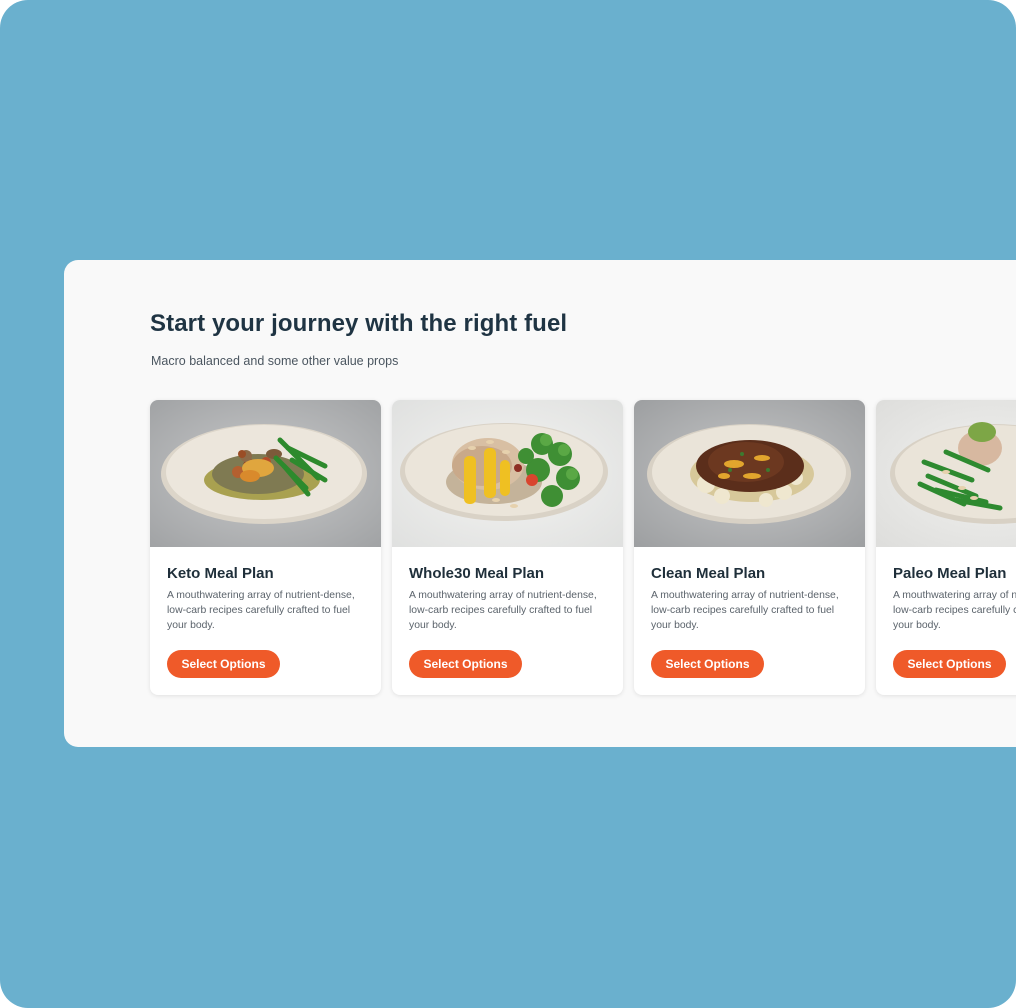 This screenshot has height=1008, width=1016. Describe the element at coordinates (507, 473) in the screenshot. I see `whole30-meal-photo` at that location.